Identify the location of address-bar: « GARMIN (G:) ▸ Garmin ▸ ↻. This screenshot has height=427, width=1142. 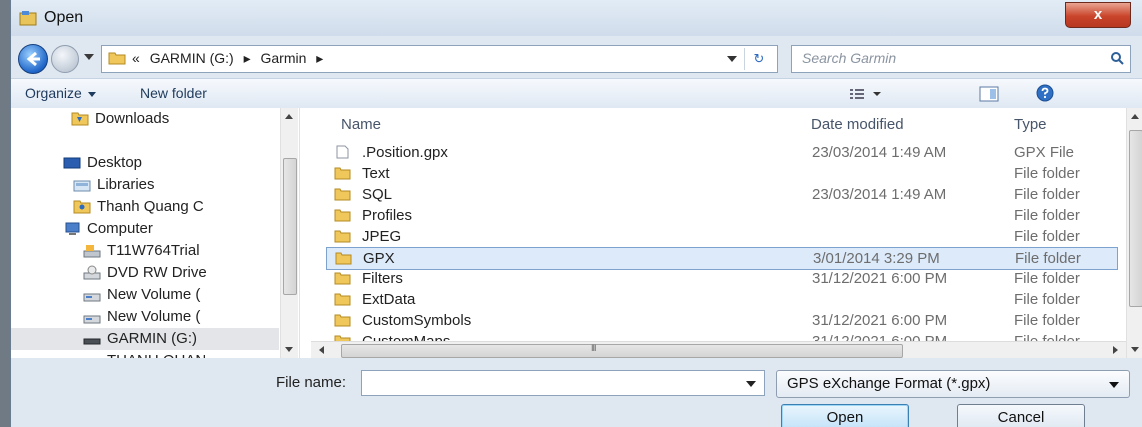
(439, 59).